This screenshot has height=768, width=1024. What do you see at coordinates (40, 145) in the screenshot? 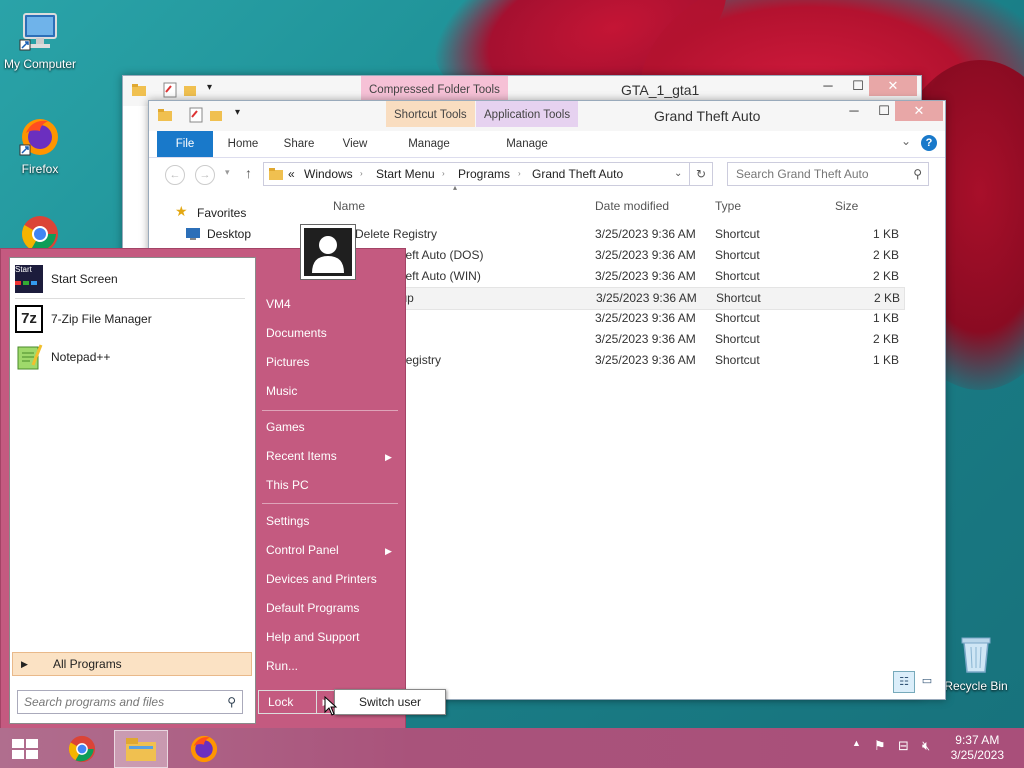
I see `desktop-icon-firefox: Firefox` at bounding box center [40, 145].